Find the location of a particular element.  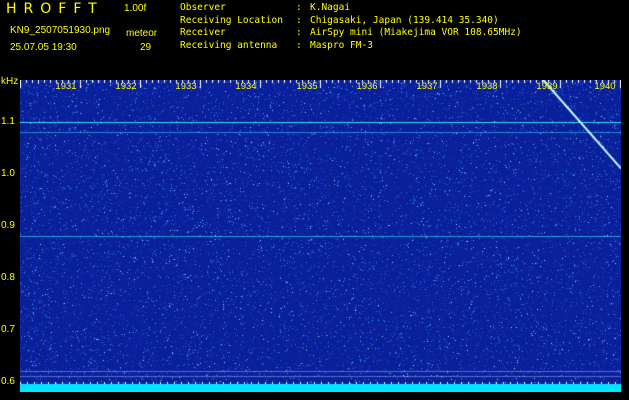

x-tick-label: 1933 is located at coordinates (186, 86).